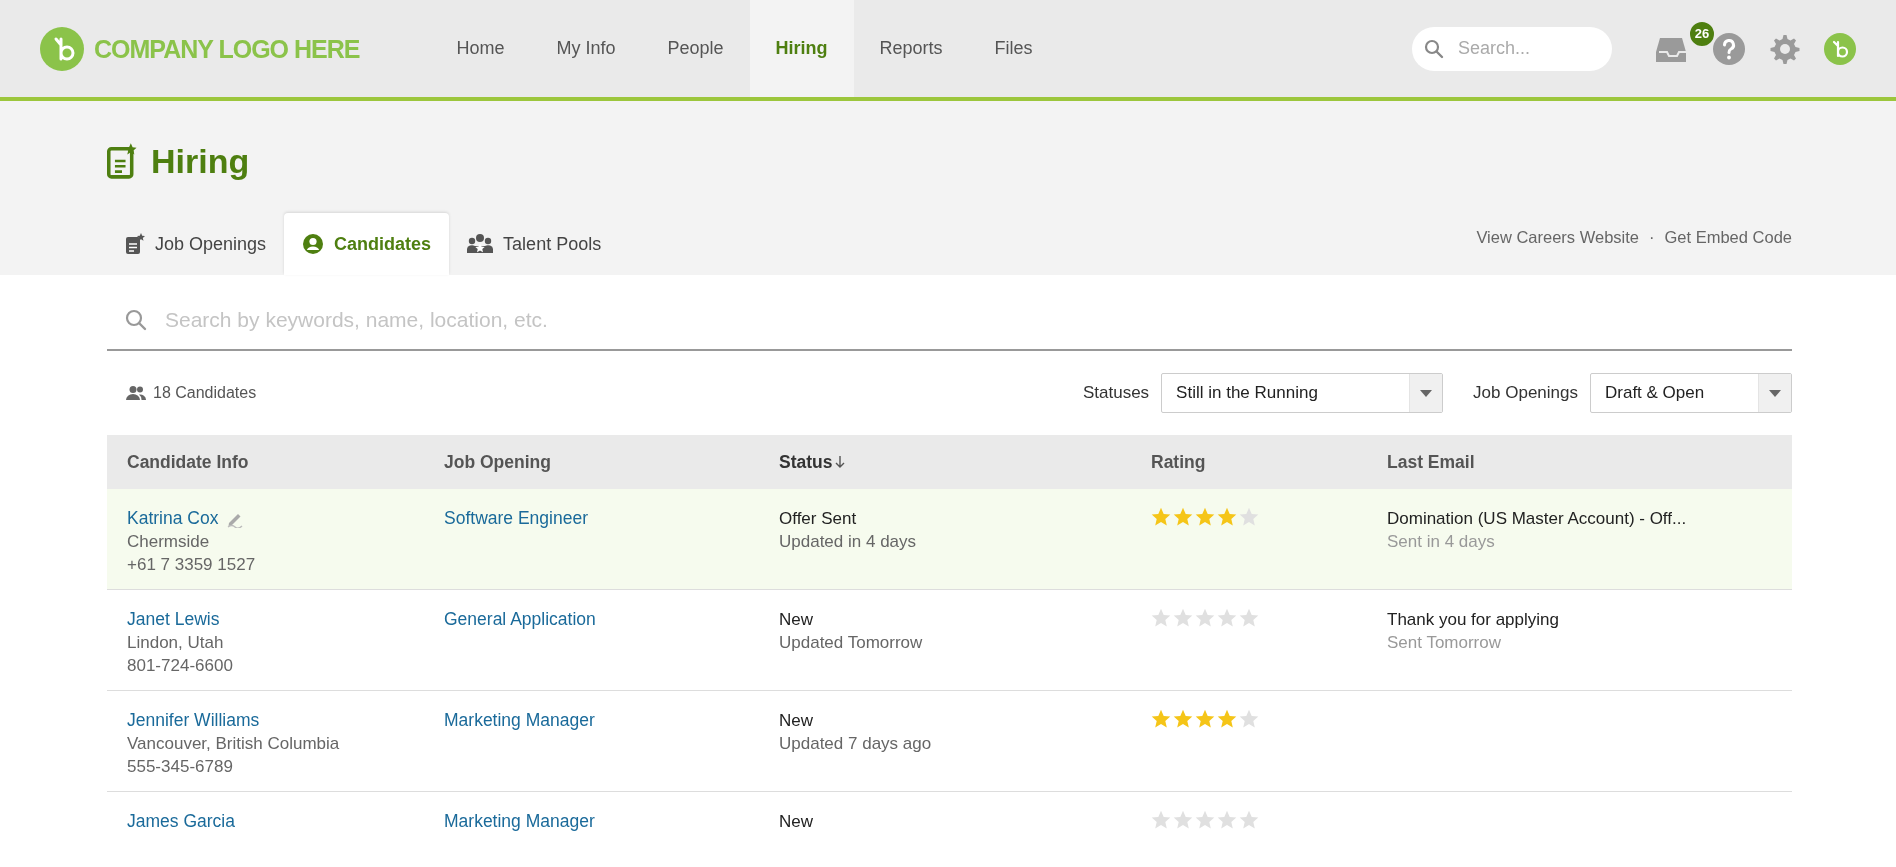 This screenshot has width=1896, height=867. Describe the element at coordinates (1473, 620) in the screenshot. I see `email-subject: Thank you for applying` at that location.